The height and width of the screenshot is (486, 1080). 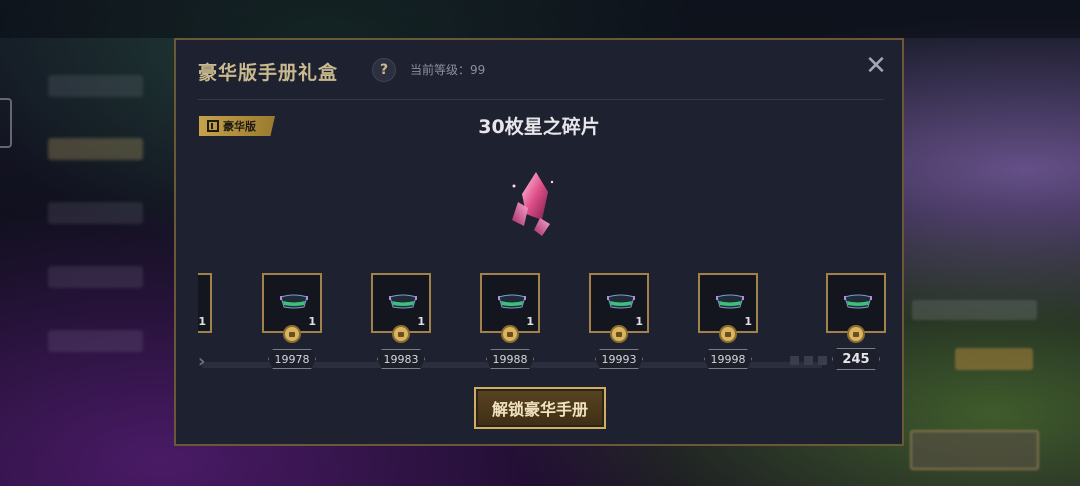 I want to click on background-top-bar, so click(x=540, y=19).